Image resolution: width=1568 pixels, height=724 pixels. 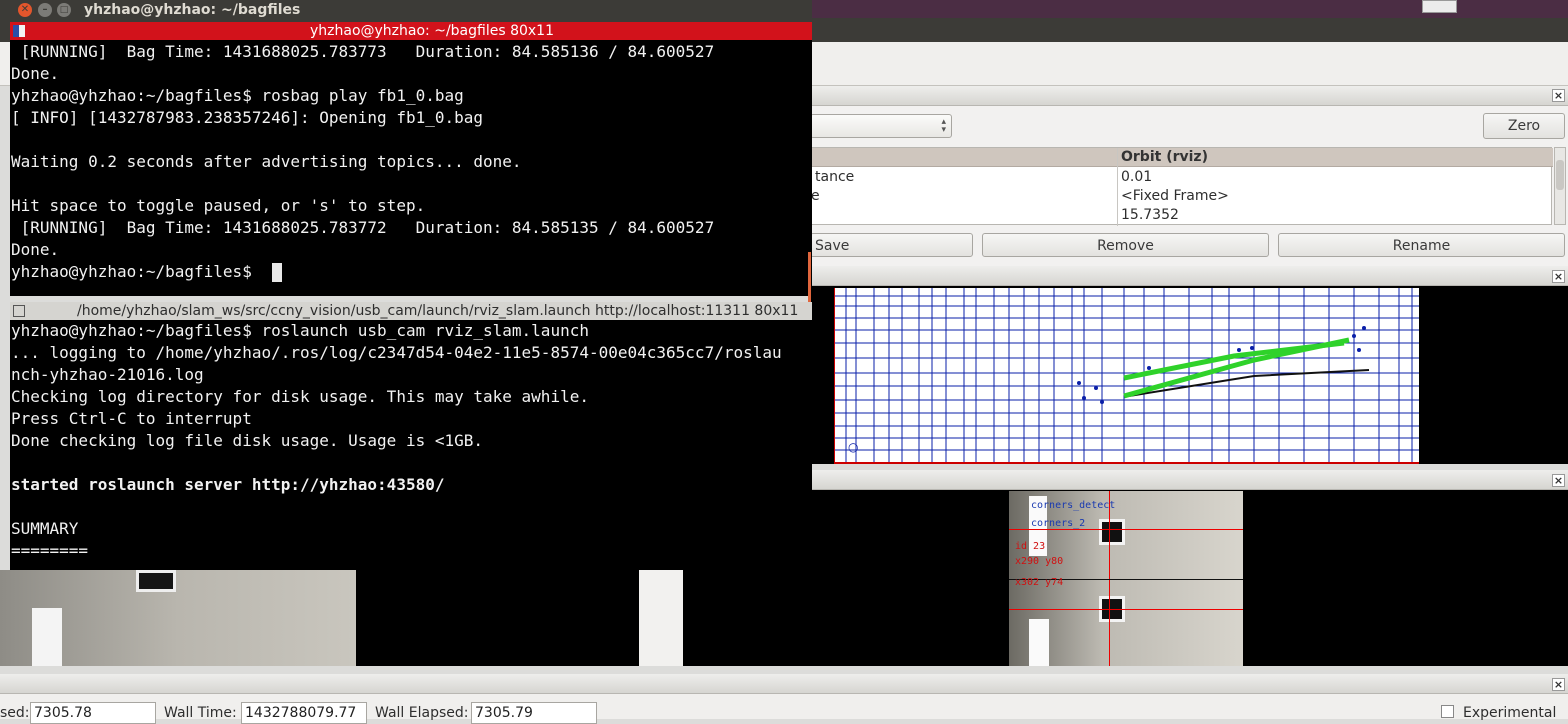 What do you see at coordinates (432, 31) in the screenshot?
I see `terminal1-tab-title: yhzhao@yhzhao: ~/bagfiles 80x11` at bounding box center [432, 31].